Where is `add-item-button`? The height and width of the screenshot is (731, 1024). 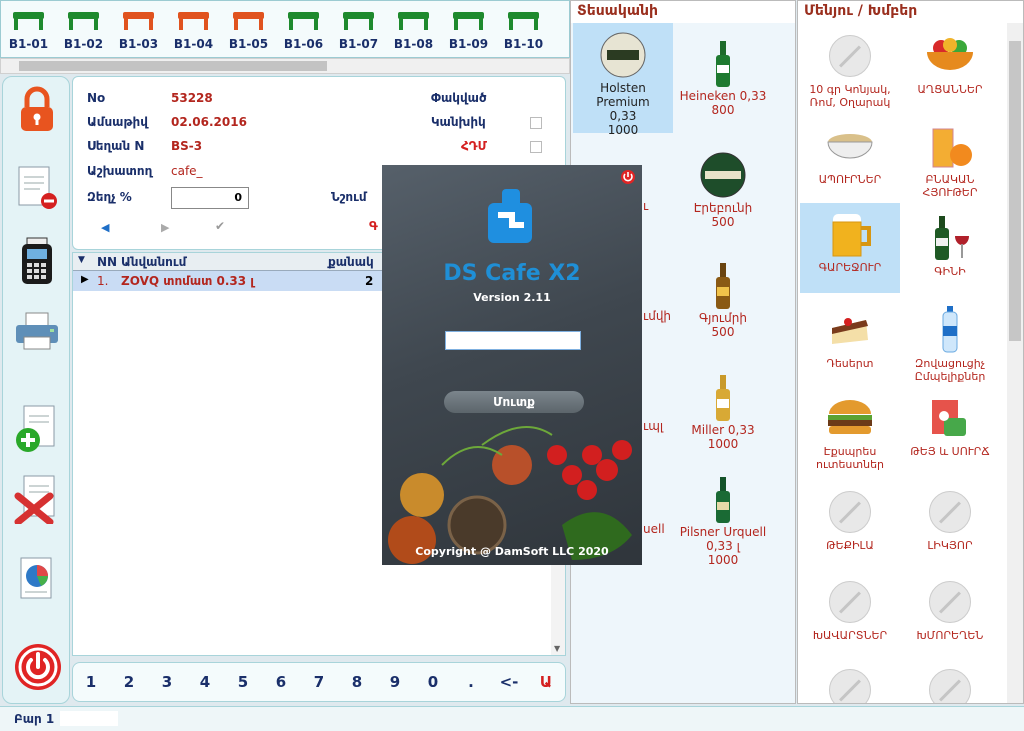
add-item-button is located at coordinates (37, 429).